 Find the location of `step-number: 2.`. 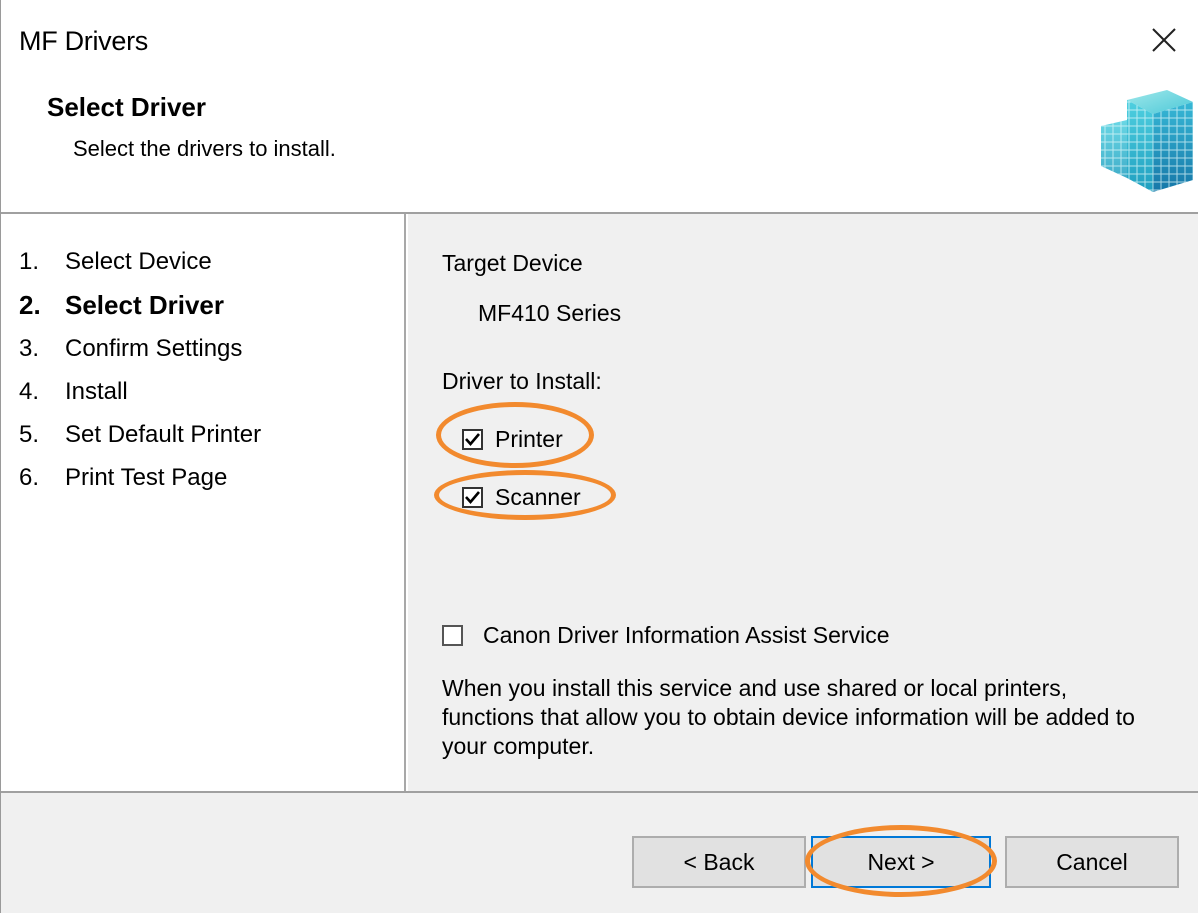

step-number: 2. is located at coordinates (30, 305).